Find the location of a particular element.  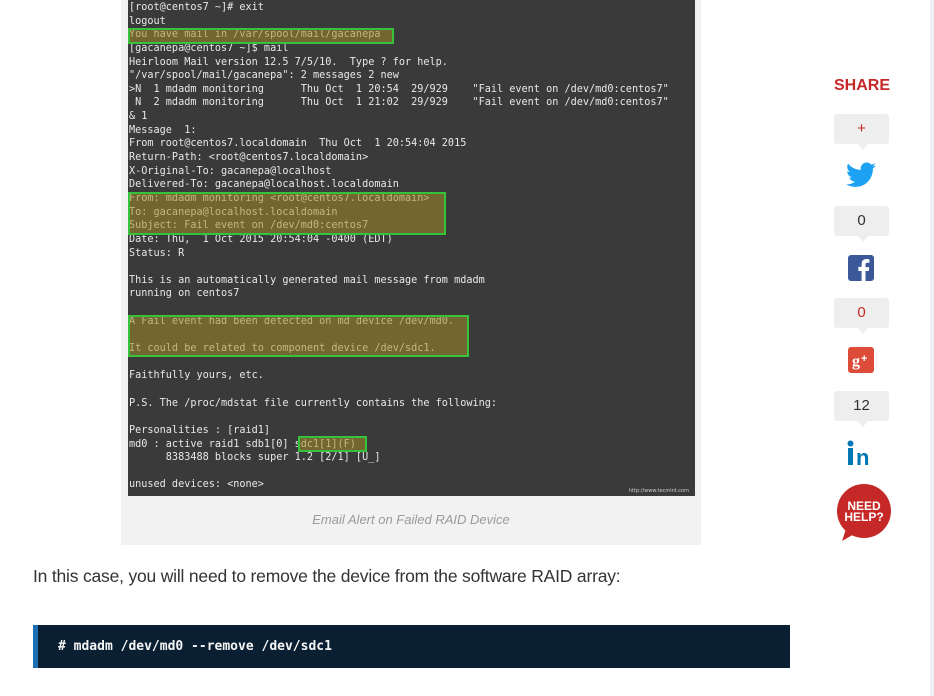

terminal-line: Personalities : [raid1] is located at coordinates (200, 430).